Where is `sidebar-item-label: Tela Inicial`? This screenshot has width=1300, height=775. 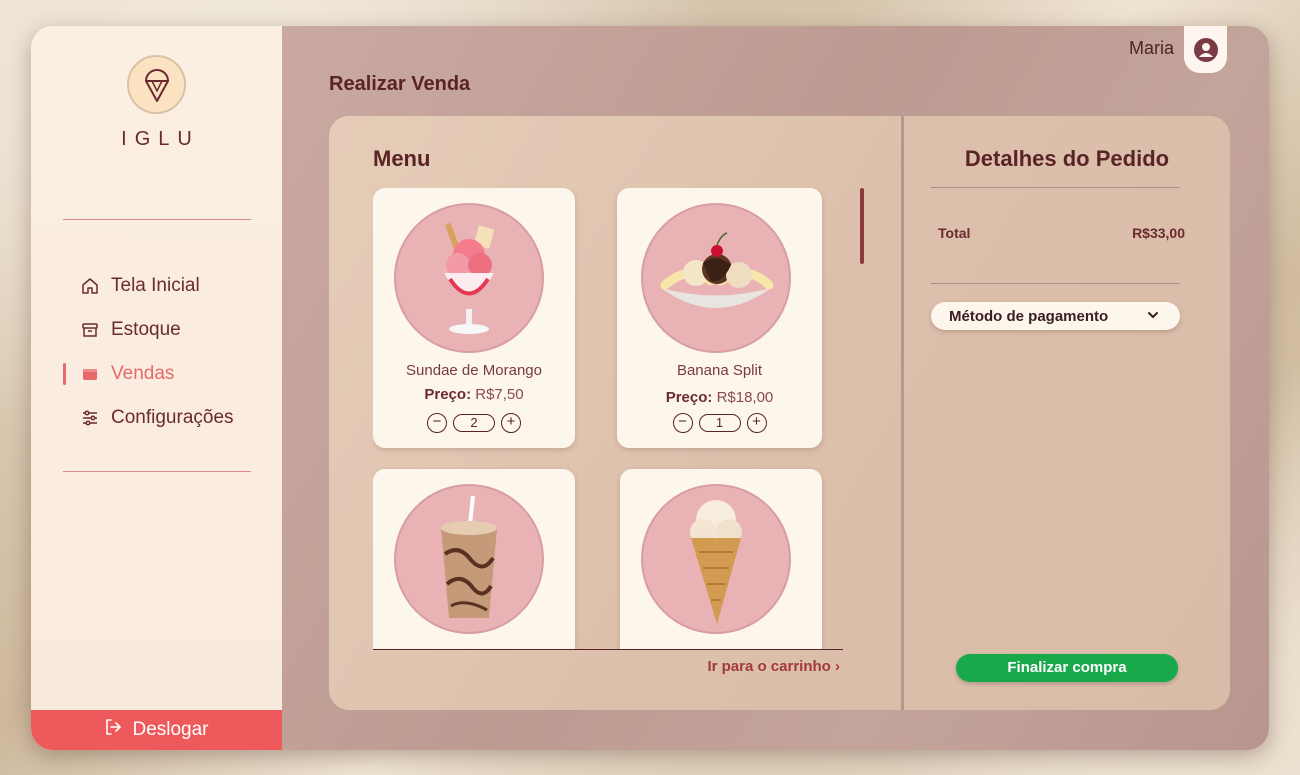
sidebar-item-label: Tela Inicial is located at coordinates (155, 285).